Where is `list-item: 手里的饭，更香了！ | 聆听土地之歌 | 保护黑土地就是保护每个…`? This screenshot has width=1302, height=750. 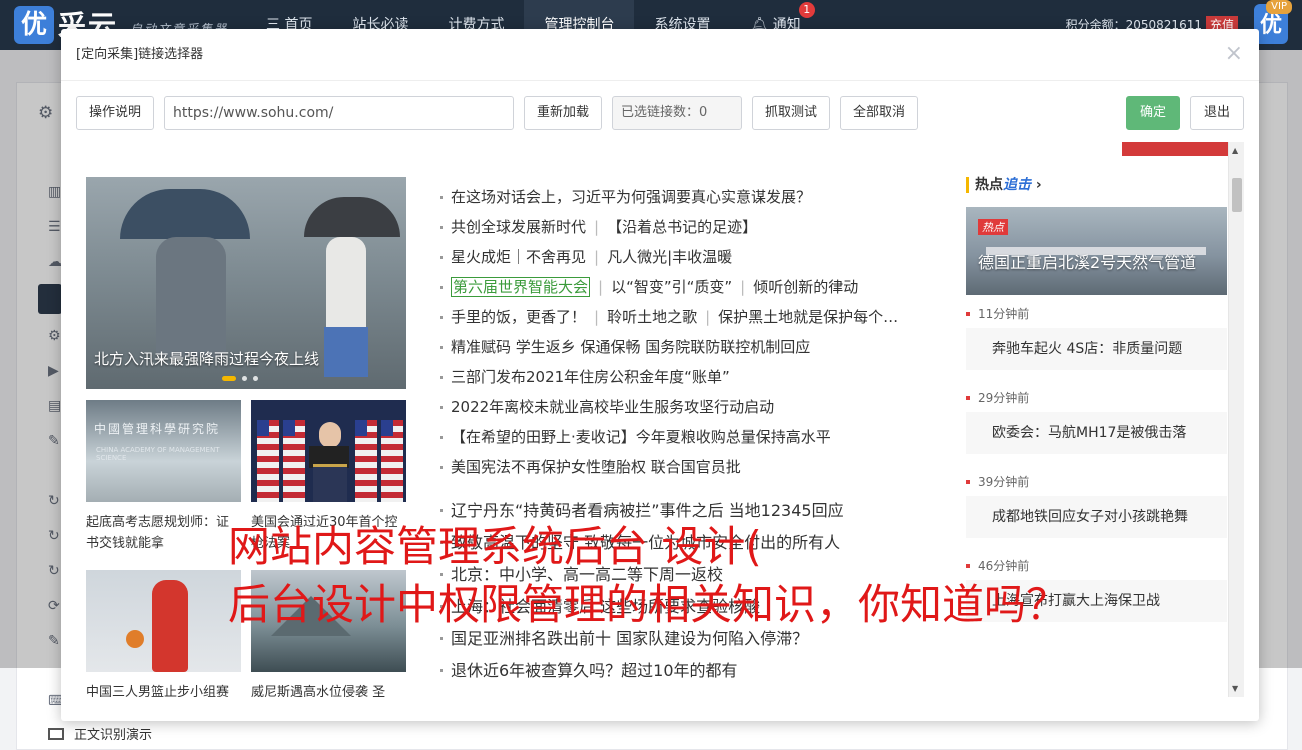 list-item: 手里的饭，更香了！ | 聆听土地之歌 | 保护黑土地就是保护每个… is located at coordinates (700, 317).